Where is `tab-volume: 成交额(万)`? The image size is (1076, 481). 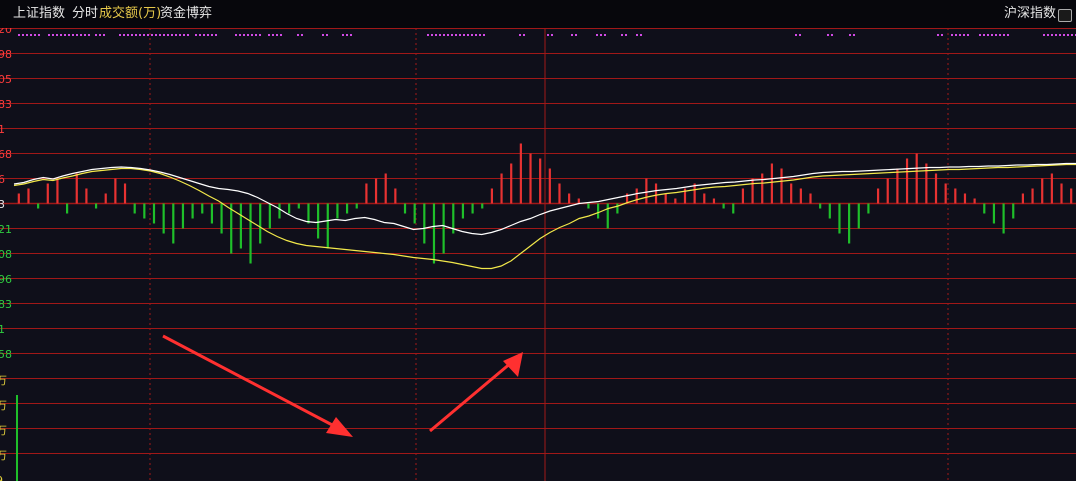
tab-volume: 成交额(万) is located at coordinates (130, 14).